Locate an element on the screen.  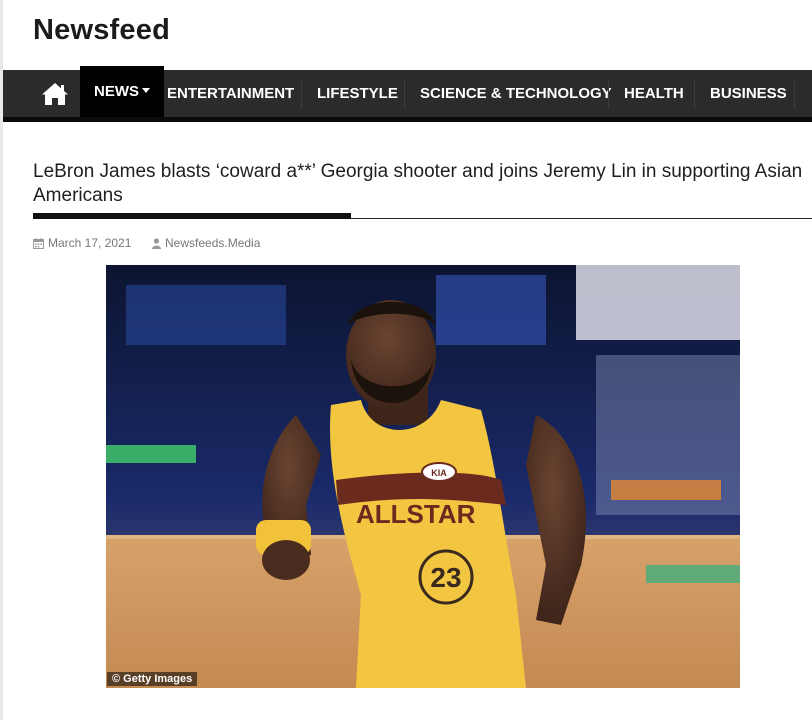
nav-item-science-technology: SCIENCE & TECHNOLOGY is located at coordinates (516, 93).